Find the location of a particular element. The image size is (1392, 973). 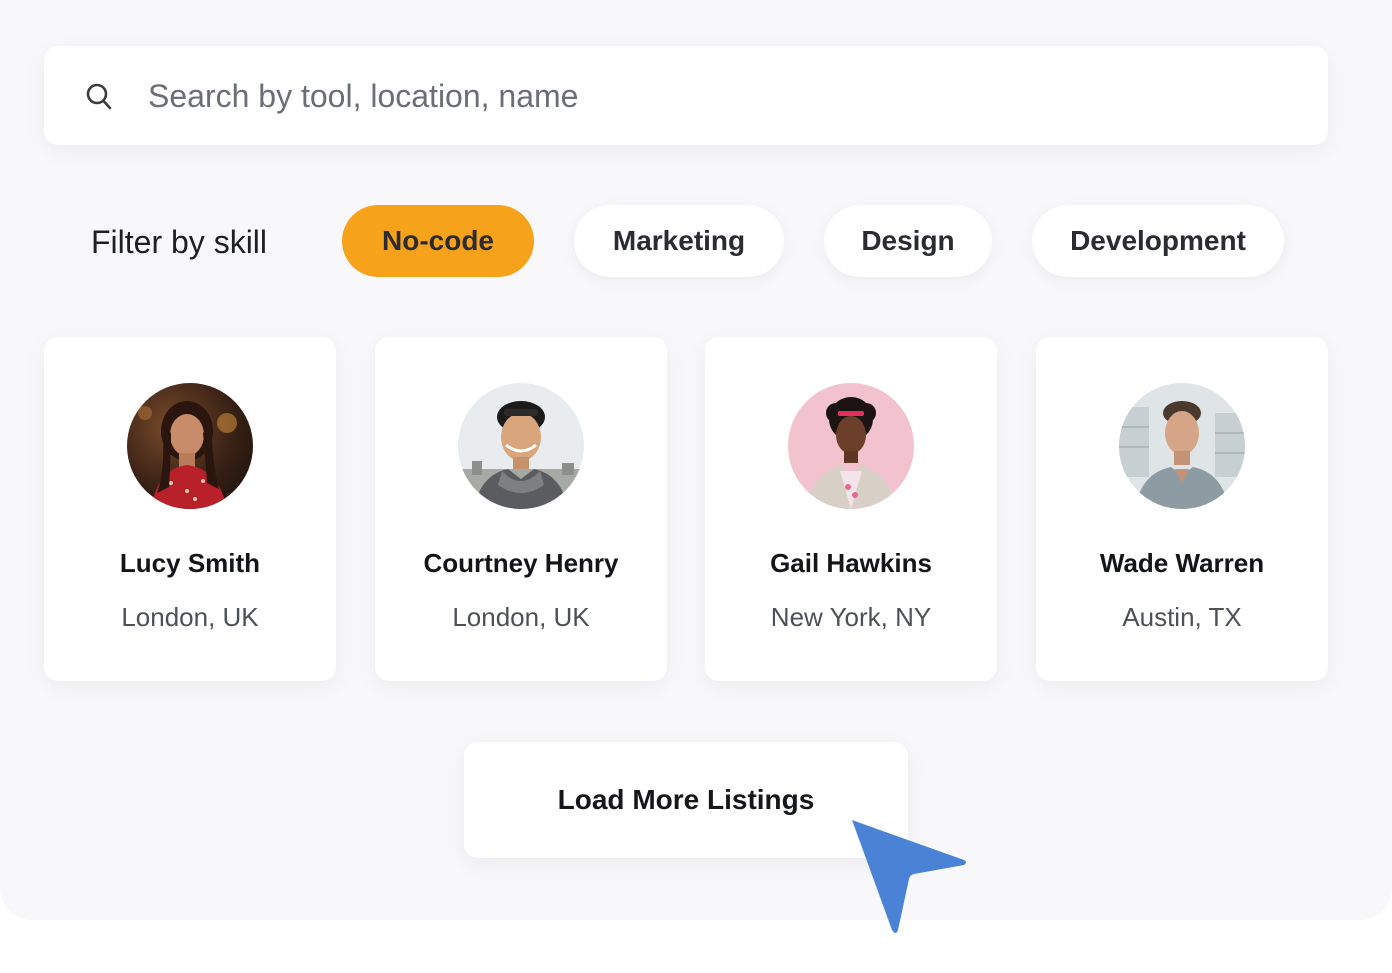

listing-name: Courtney Henry is located at coordinates (521, 563).